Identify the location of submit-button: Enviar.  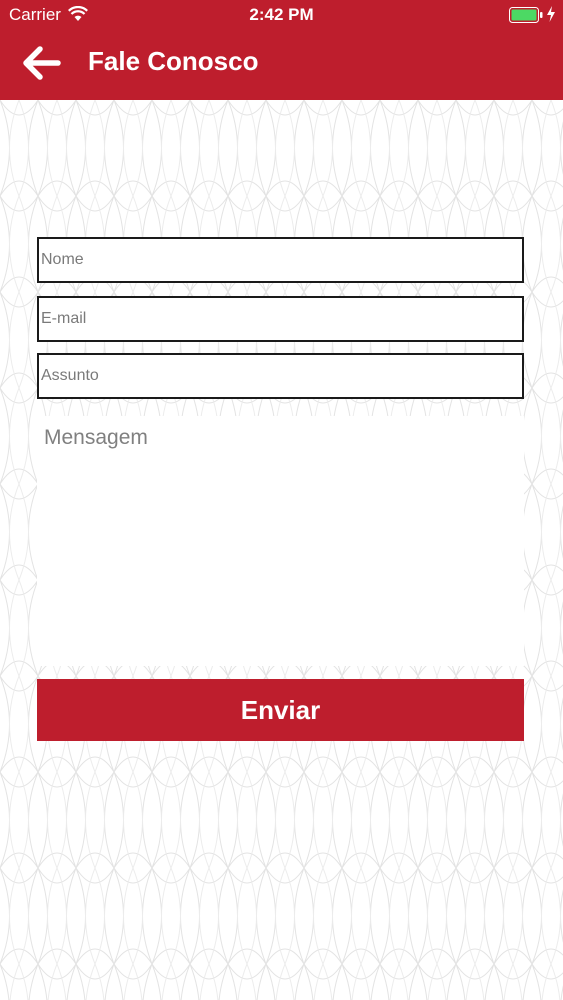
(280, 710).